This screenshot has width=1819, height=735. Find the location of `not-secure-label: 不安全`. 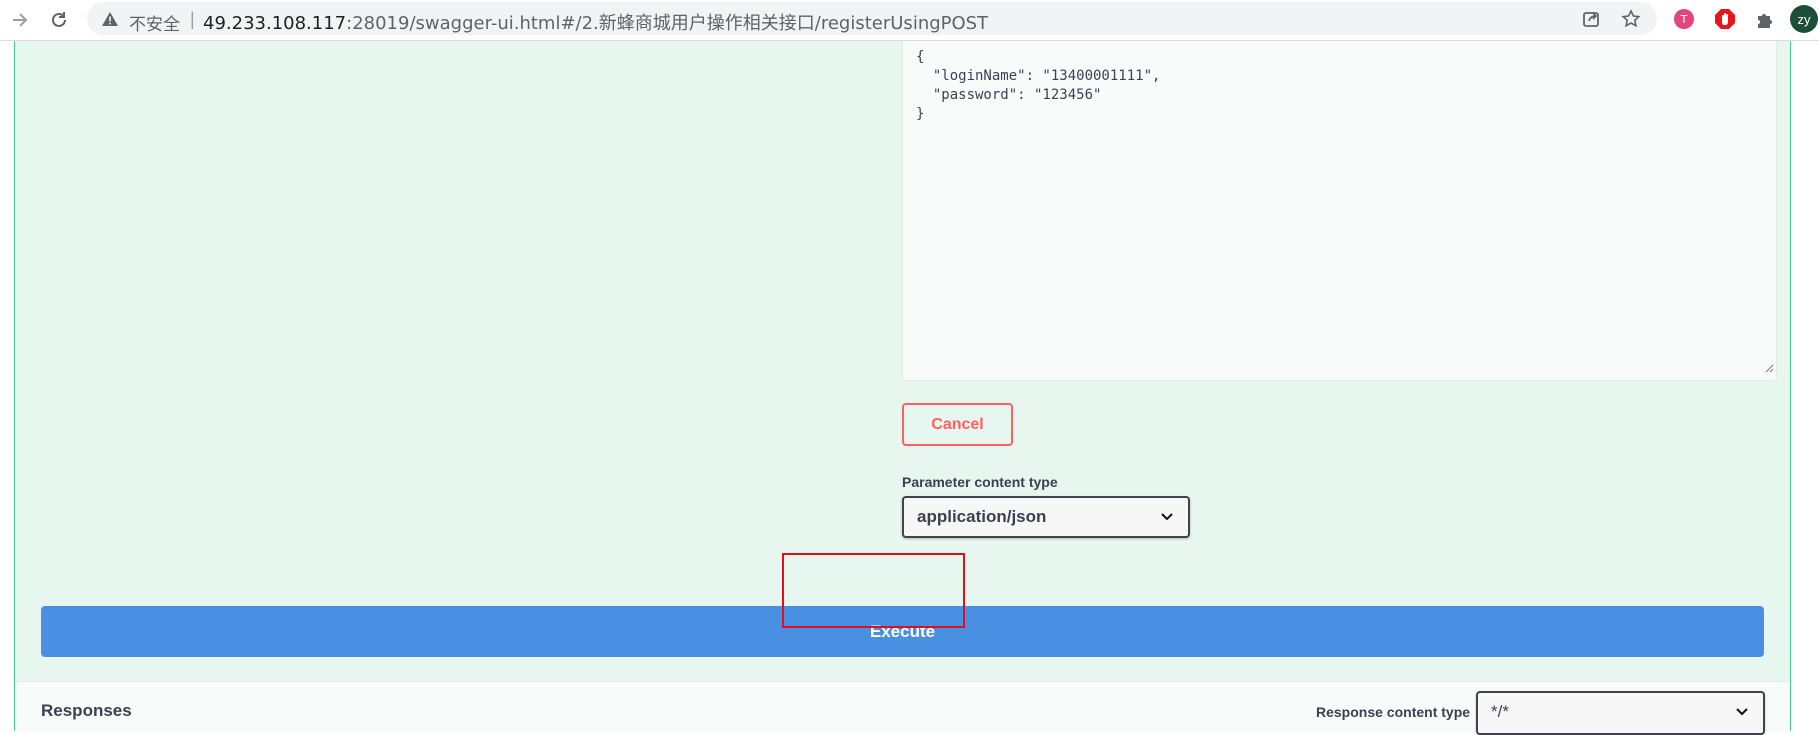

not-secure-label: 不安全 is located at coordinates (154, 22).